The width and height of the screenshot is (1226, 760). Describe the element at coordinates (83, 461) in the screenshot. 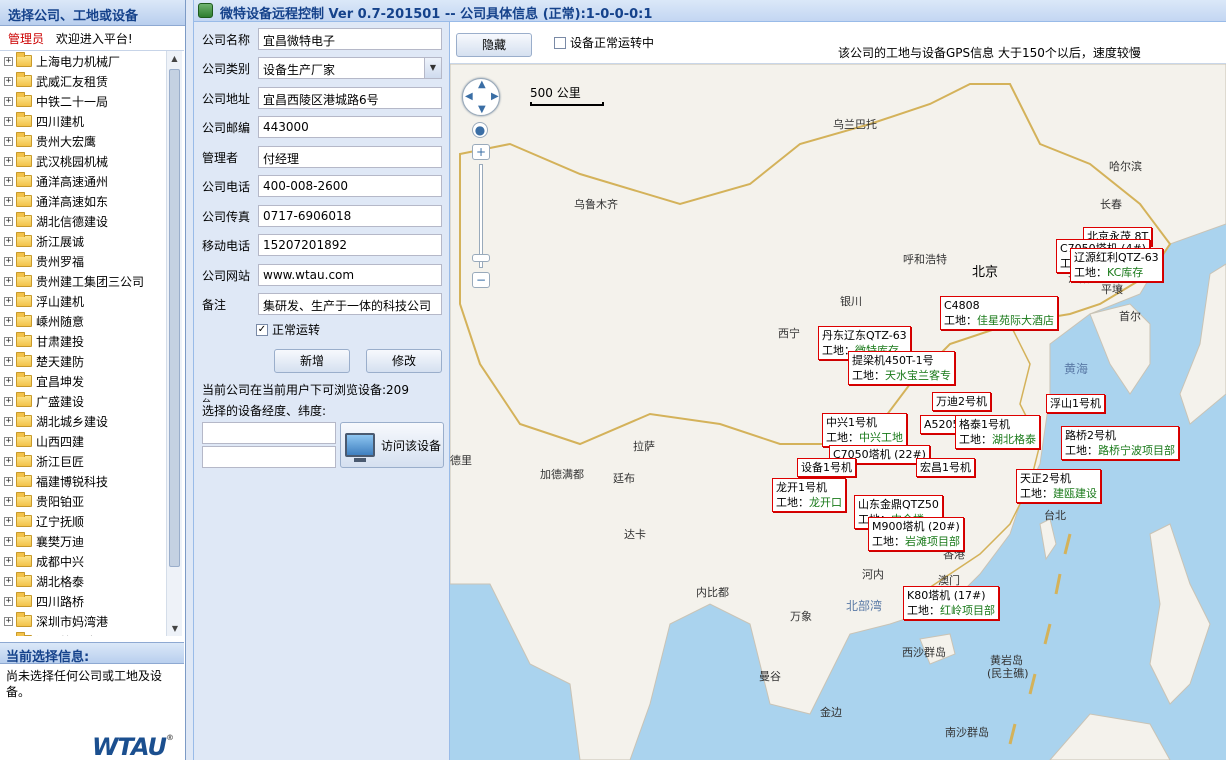

I see `tree-item: + 浙江巨匠` at that location.